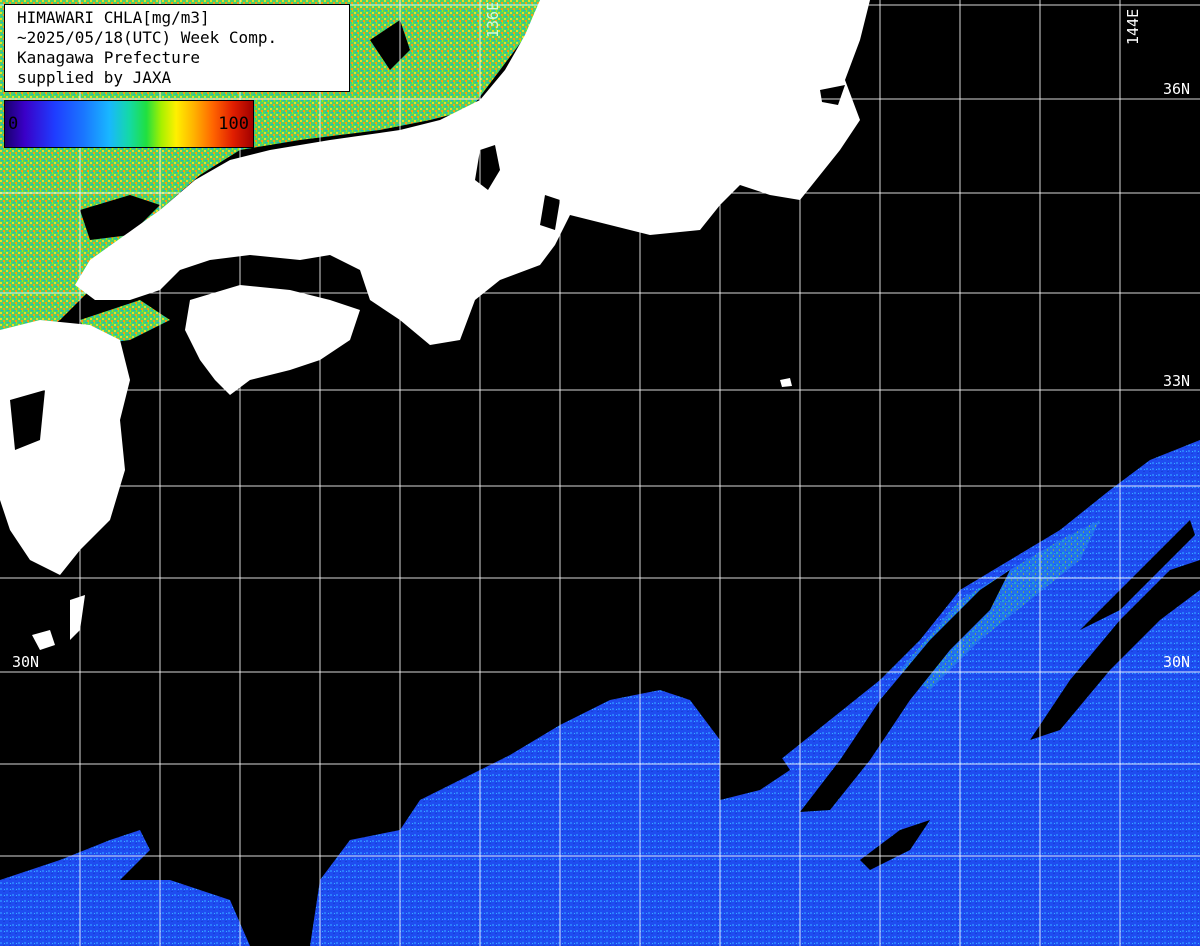  Describe the element at coordinates (1177, 381) in the screenshot. I see `lat-label-33n: 33N` at that location.